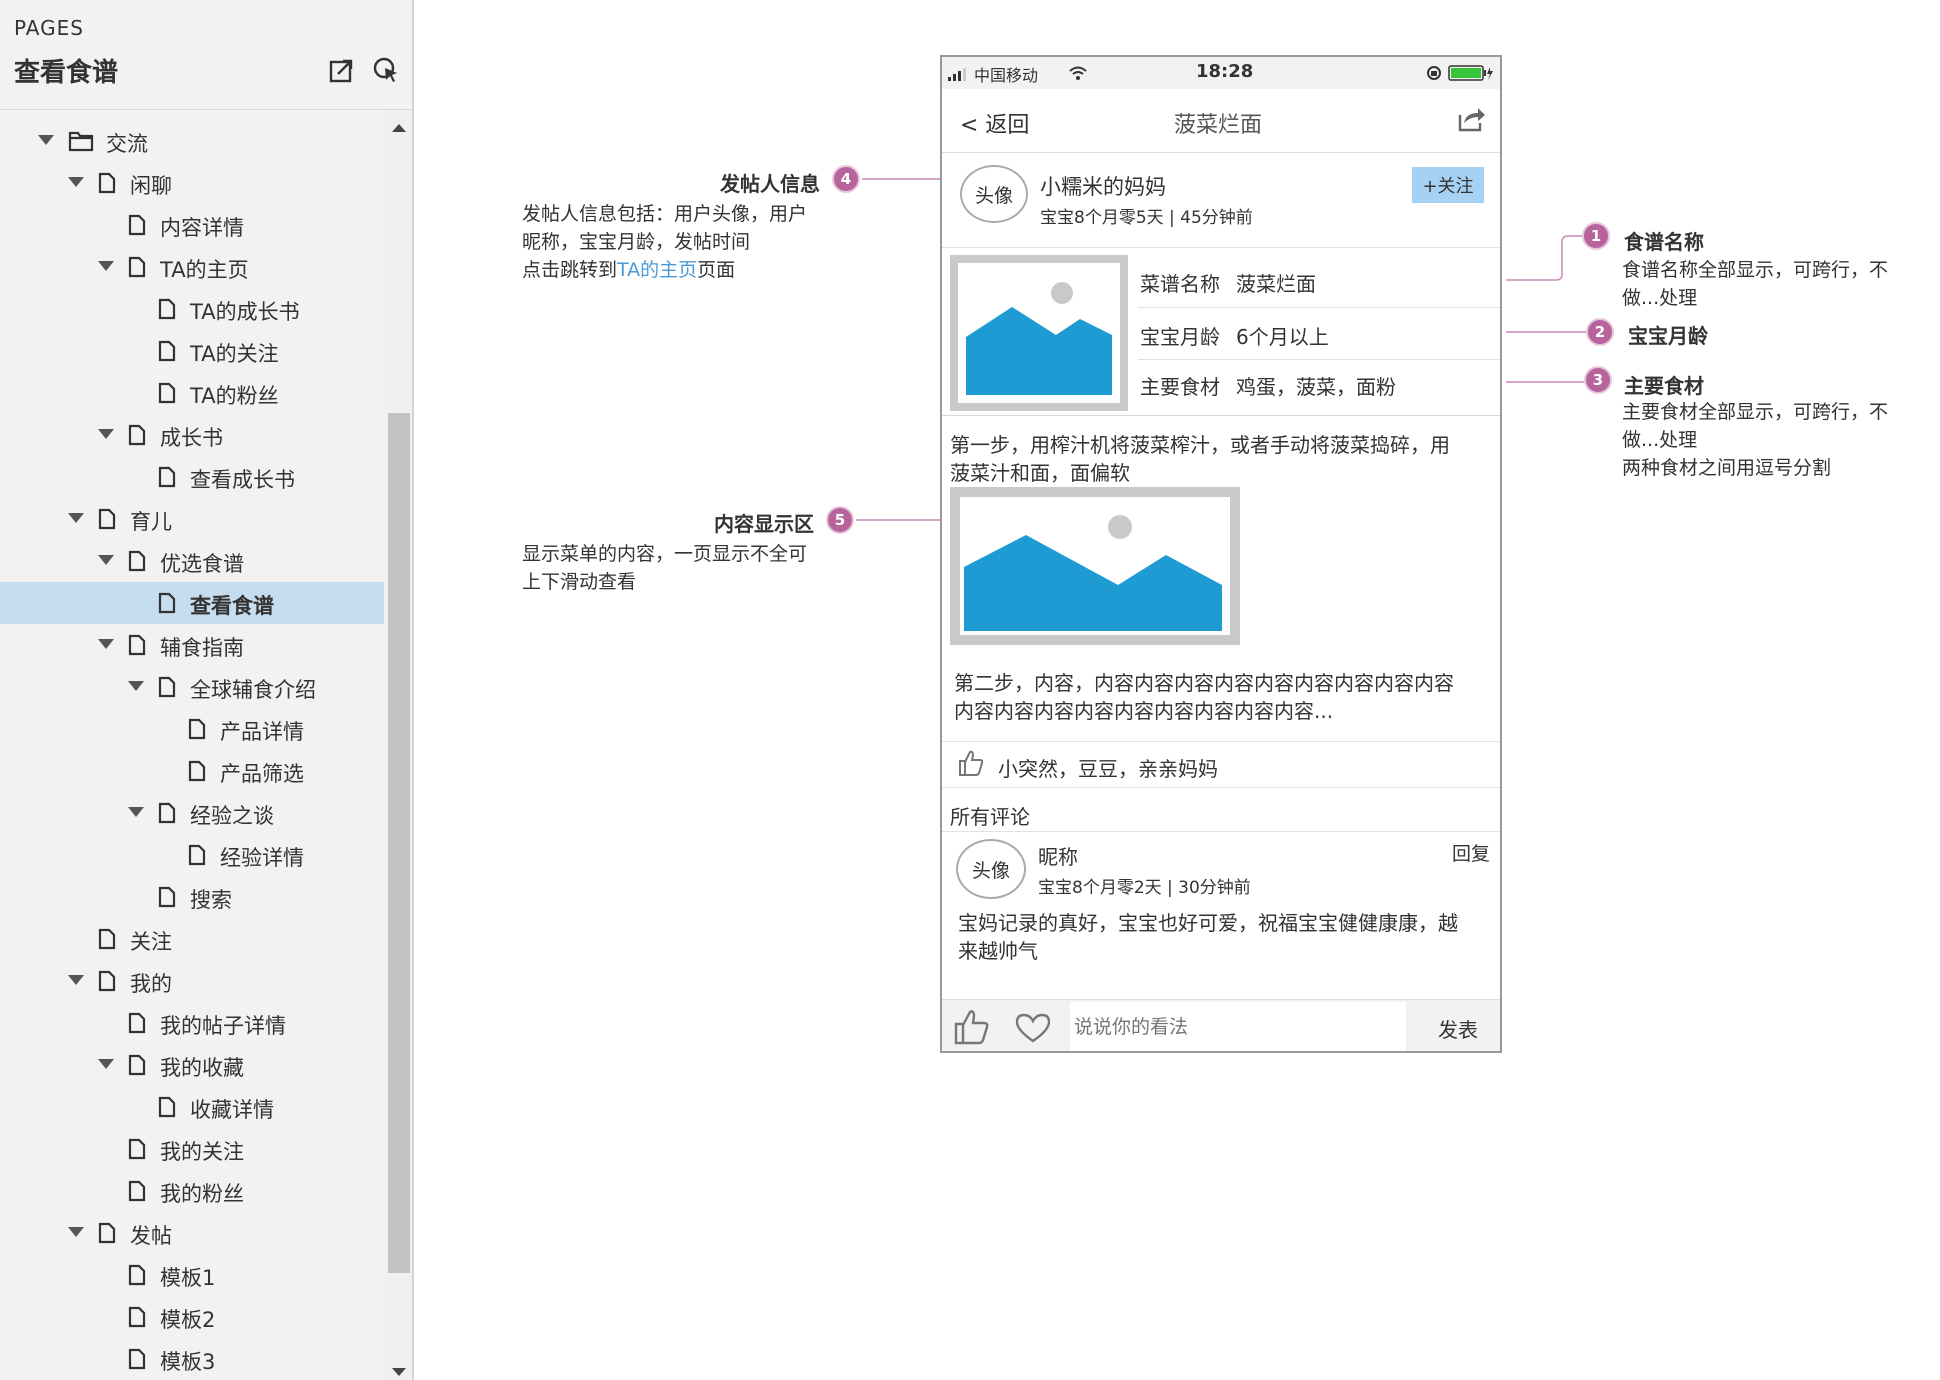 This screenshot has height=1380, width=1940. Describe the element at coordinates (204, 270) in the screenshot. I see `tree-item-label: TA的主页` at that location.